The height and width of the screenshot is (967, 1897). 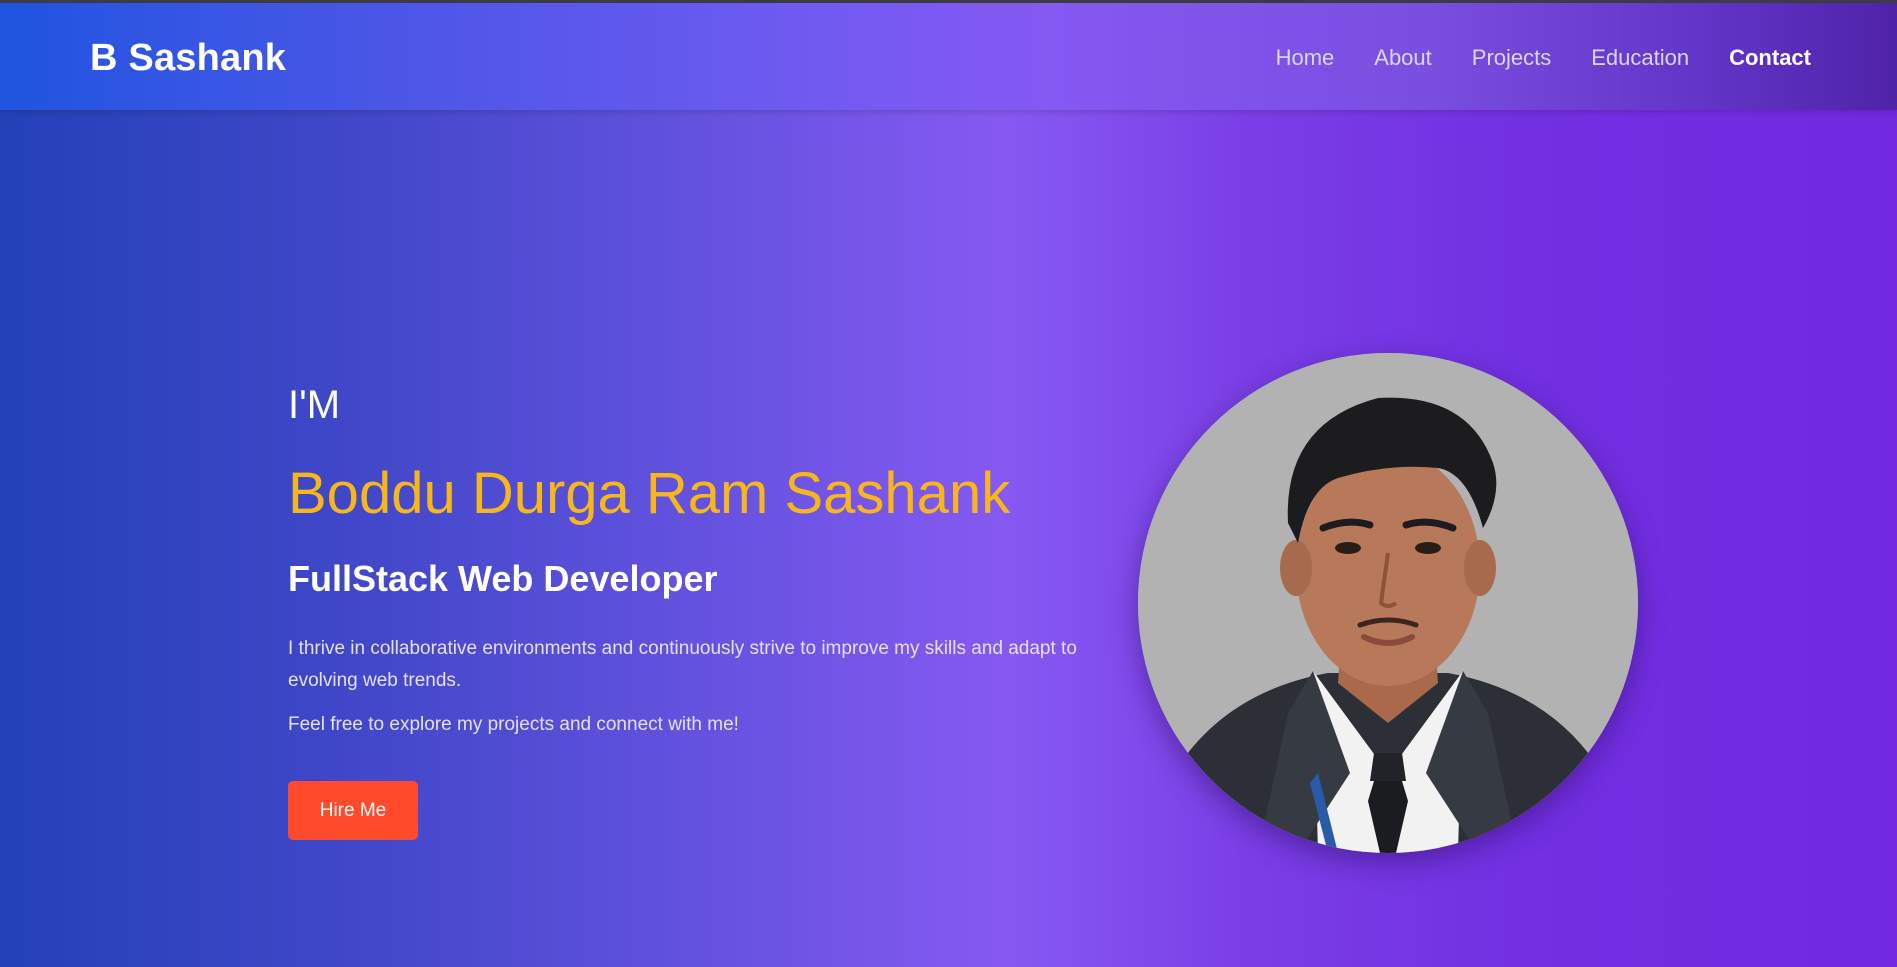 I want to click on nav-links: Home About Projects Education Contact, so click(x=1543, y=58).